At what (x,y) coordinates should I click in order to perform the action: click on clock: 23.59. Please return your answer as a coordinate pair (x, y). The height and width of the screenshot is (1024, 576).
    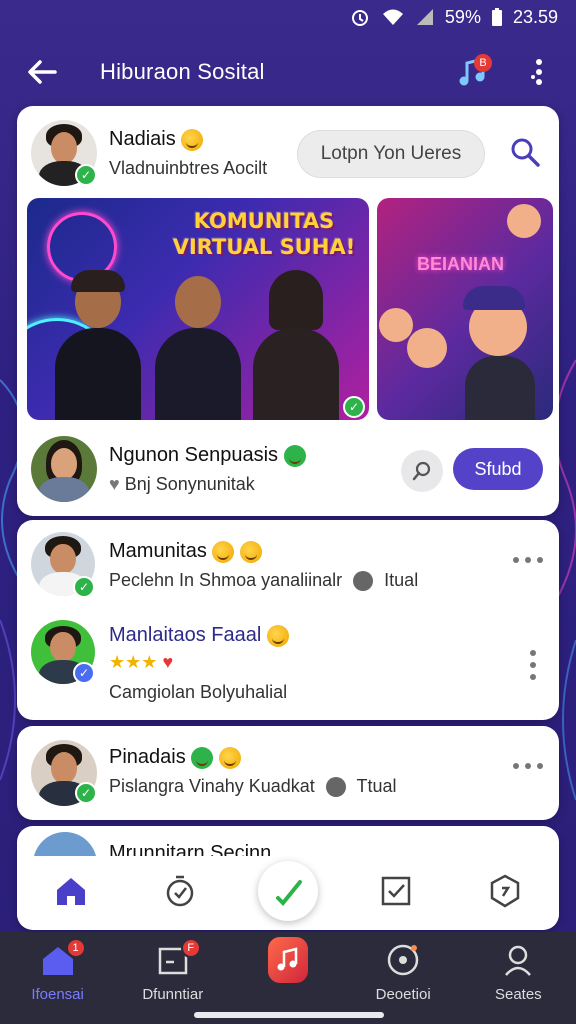
    Looking at the image, I should click on (535, 16).